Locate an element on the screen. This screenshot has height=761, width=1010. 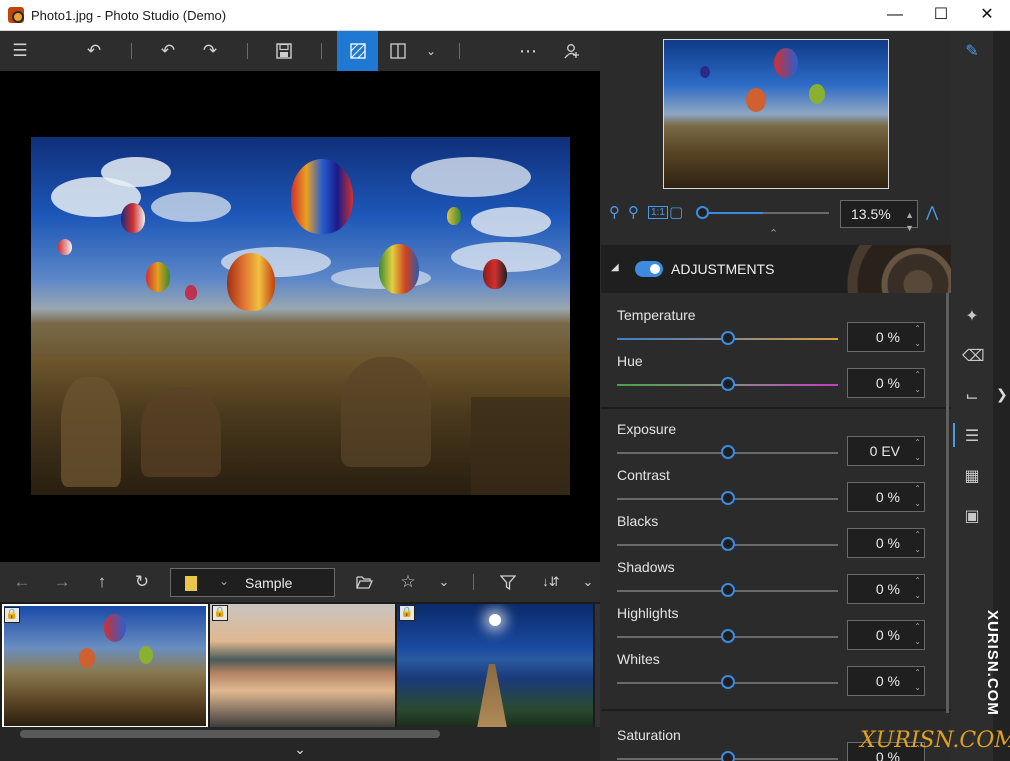
grid-icon: ▦ is located at coordinates (972, 476).